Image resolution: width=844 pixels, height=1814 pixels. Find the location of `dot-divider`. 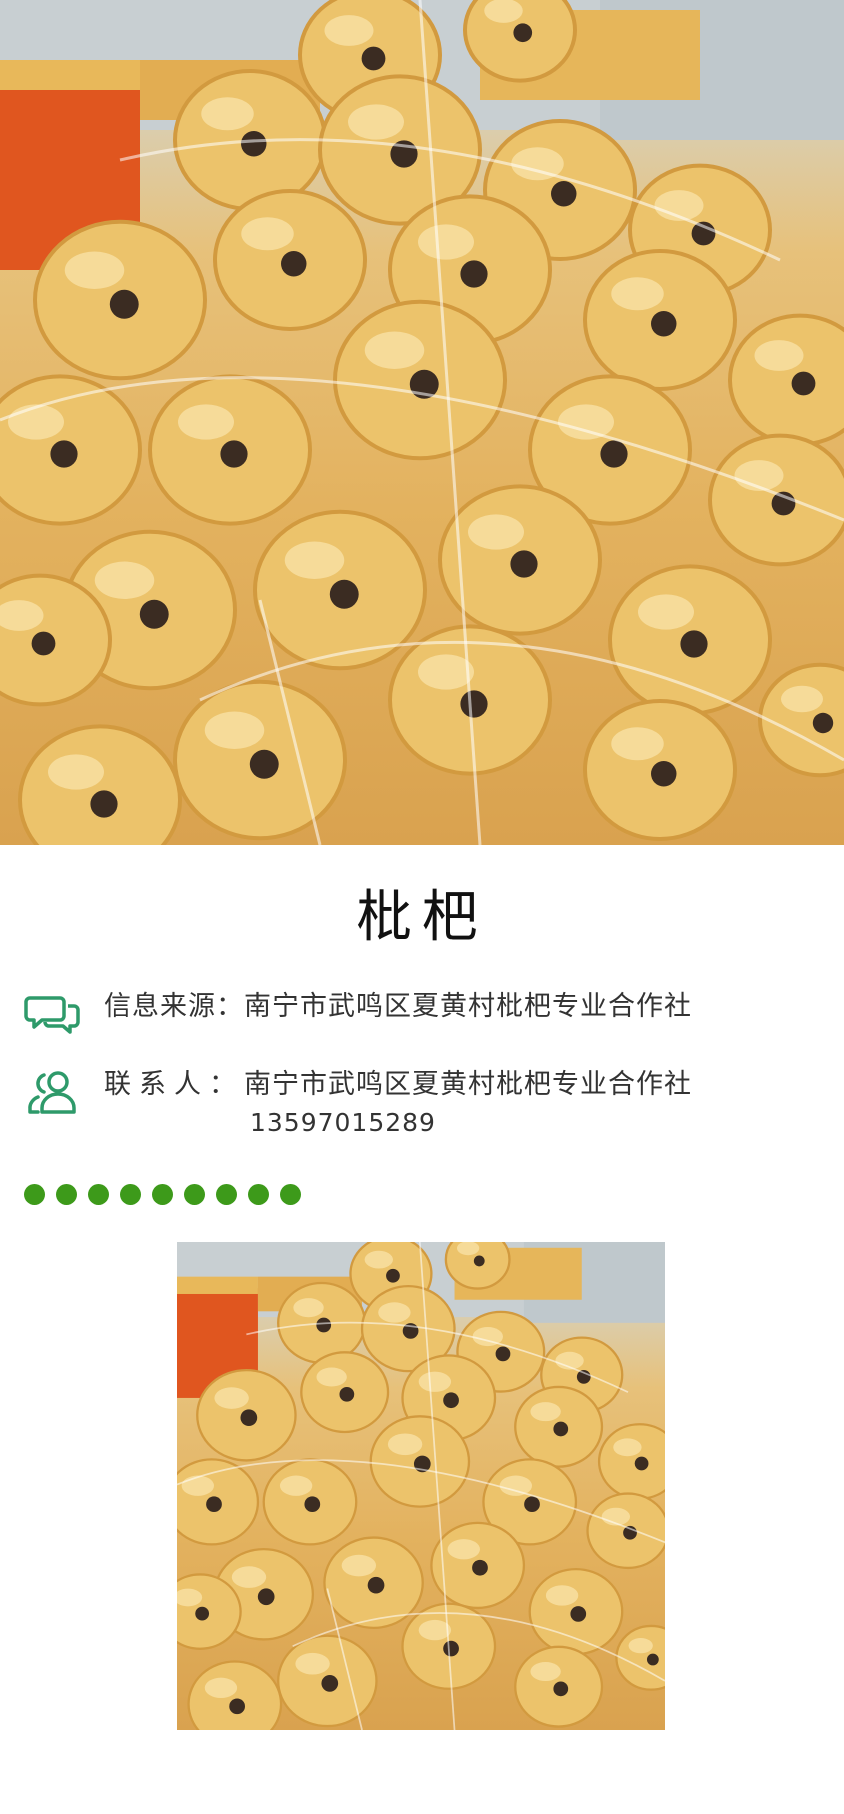

dot-divider is located at coordinates (162, 1194).